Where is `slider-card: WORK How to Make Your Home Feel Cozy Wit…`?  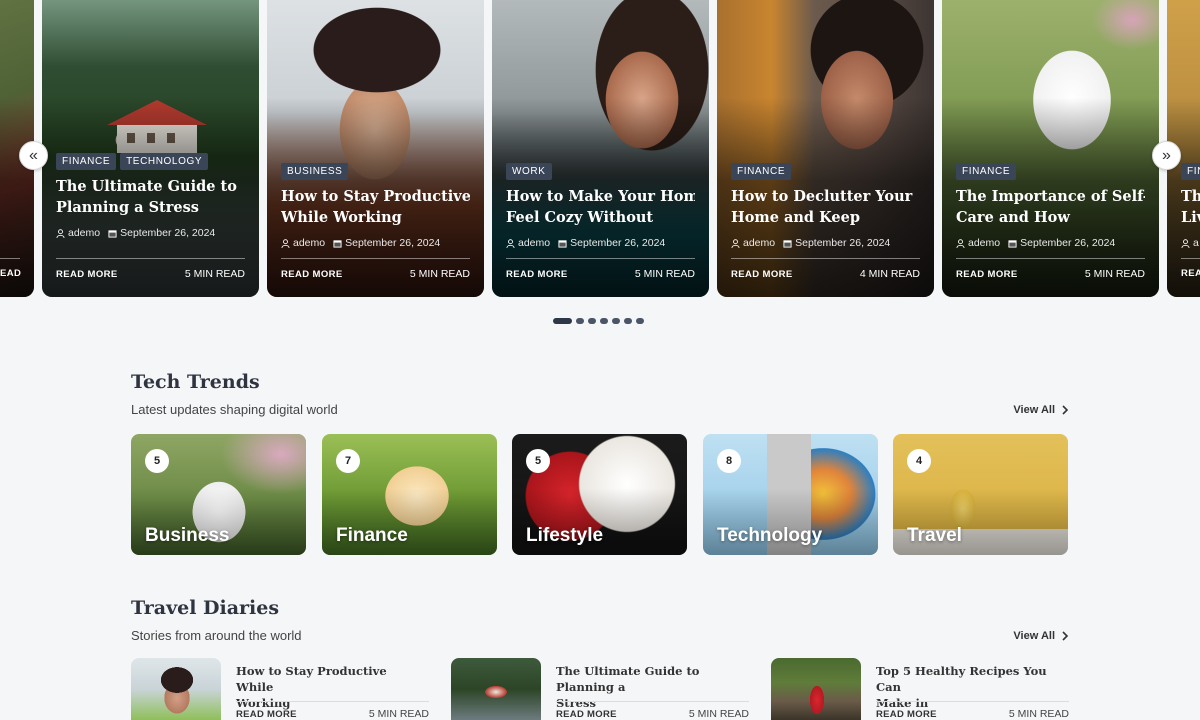
slider-card: WORK How to Make Your Home Feel Cozy Wit… is located at coordinates (600, 148).